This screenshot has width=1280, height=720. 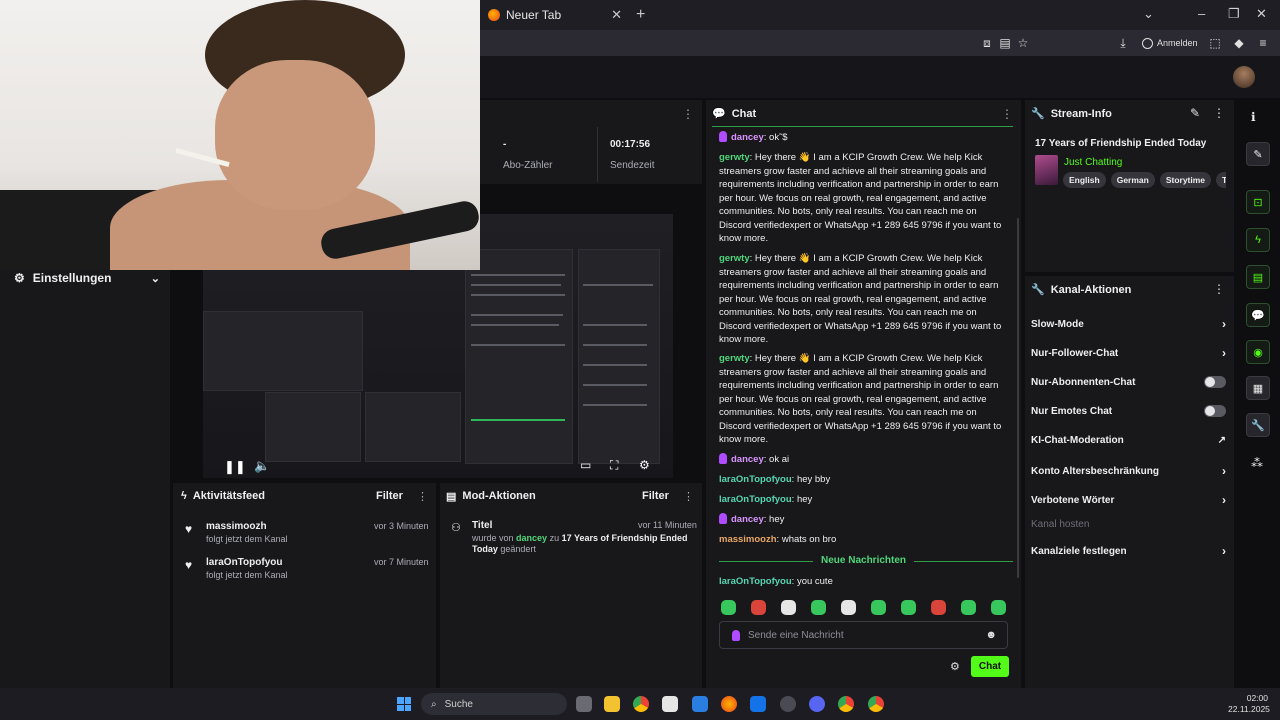 I want to click on volume-icon: 🔈, so click(x=262, y=466).